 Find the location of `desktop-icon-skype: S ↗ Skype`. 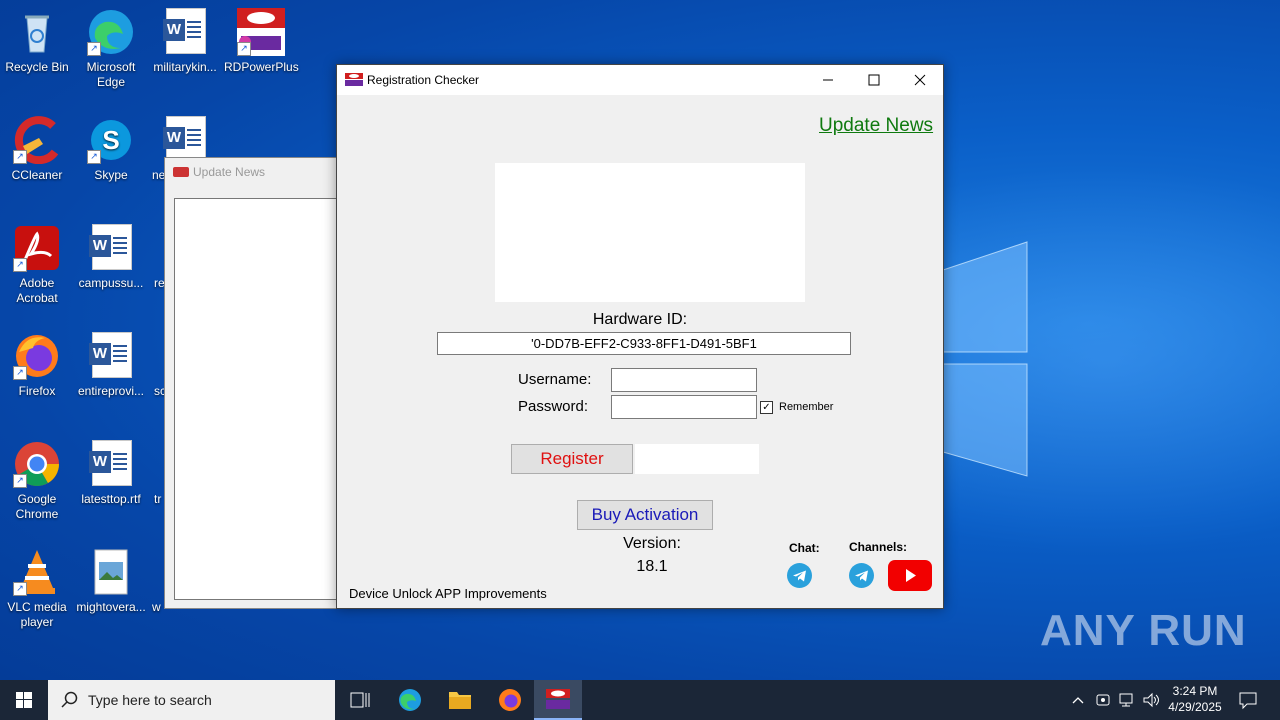

desktop-icon-skype: S ↗ Skype is located at coordinates (111, 149).